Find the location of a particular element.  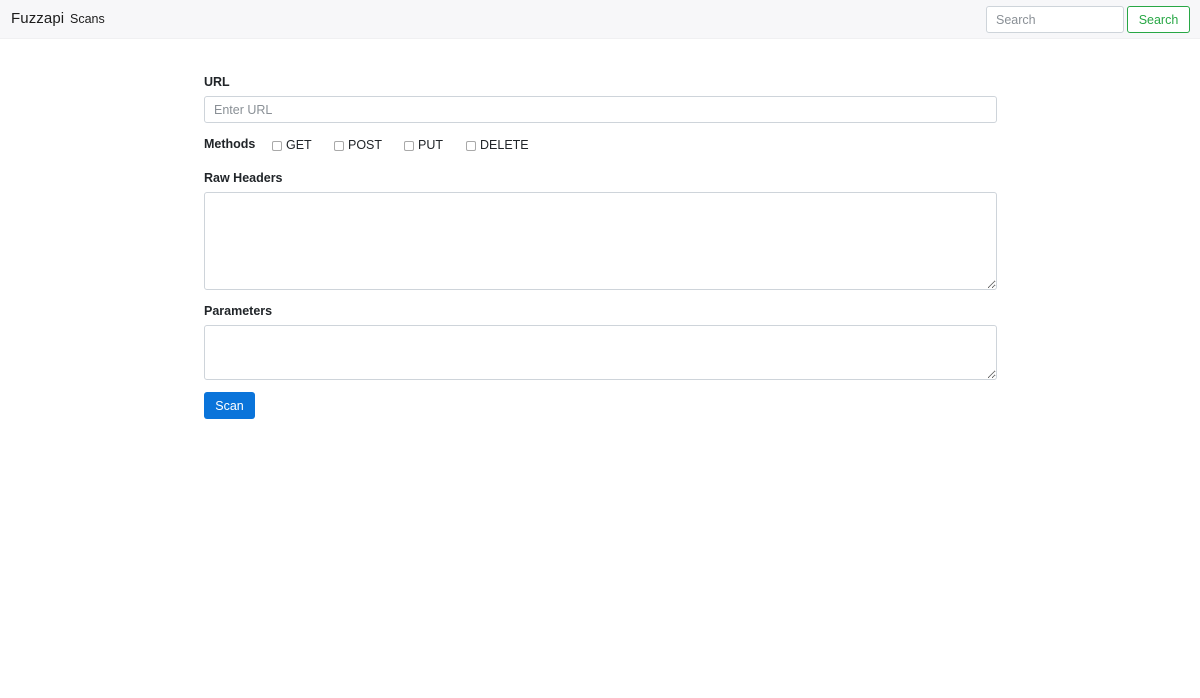

method-option-post: POST is located at coordinates (358, 145).